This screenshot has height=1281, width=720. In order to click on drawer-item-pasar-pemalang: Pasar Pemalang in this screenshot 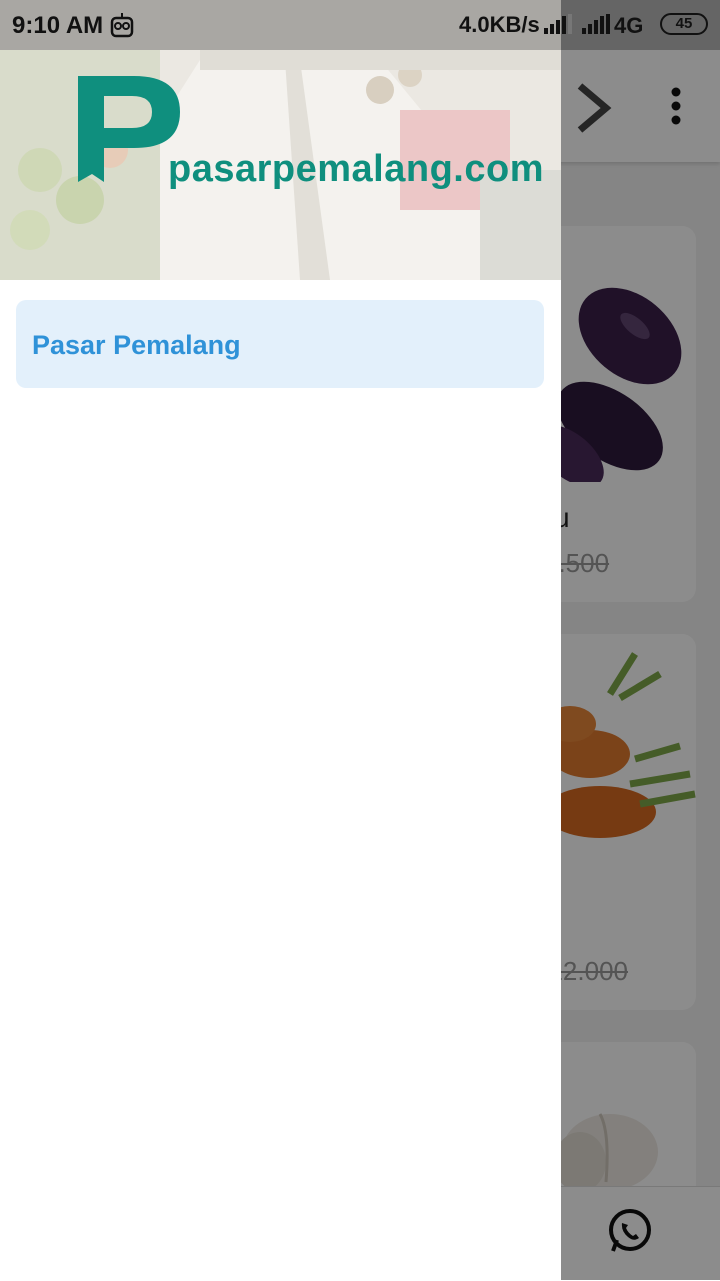, I will do `click(280, 344)`.